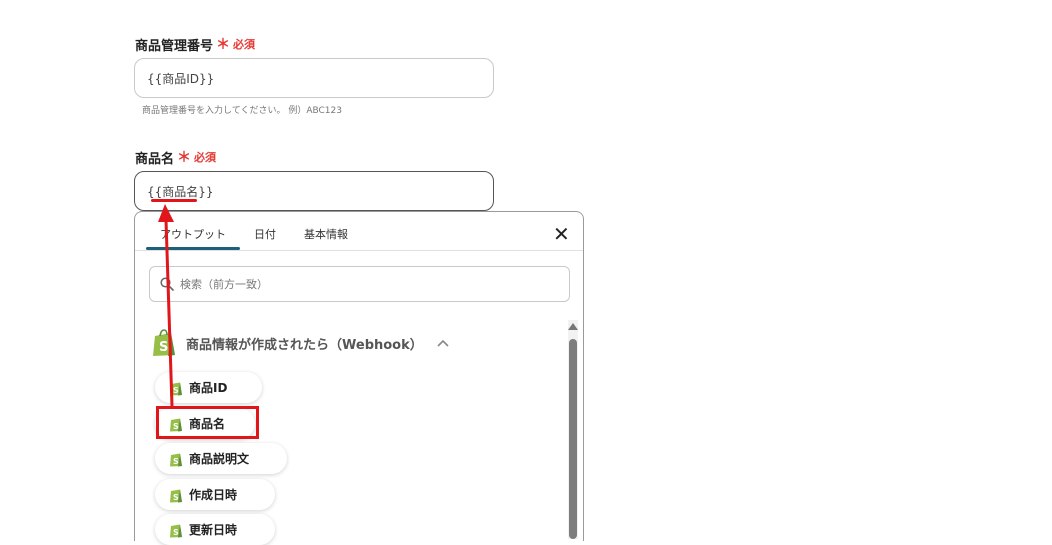 The image size is (1052, 545). Describe the element at coordinates (326, 234) in the screenshot. I see `tab-basic-info: 基本情報` at that location.